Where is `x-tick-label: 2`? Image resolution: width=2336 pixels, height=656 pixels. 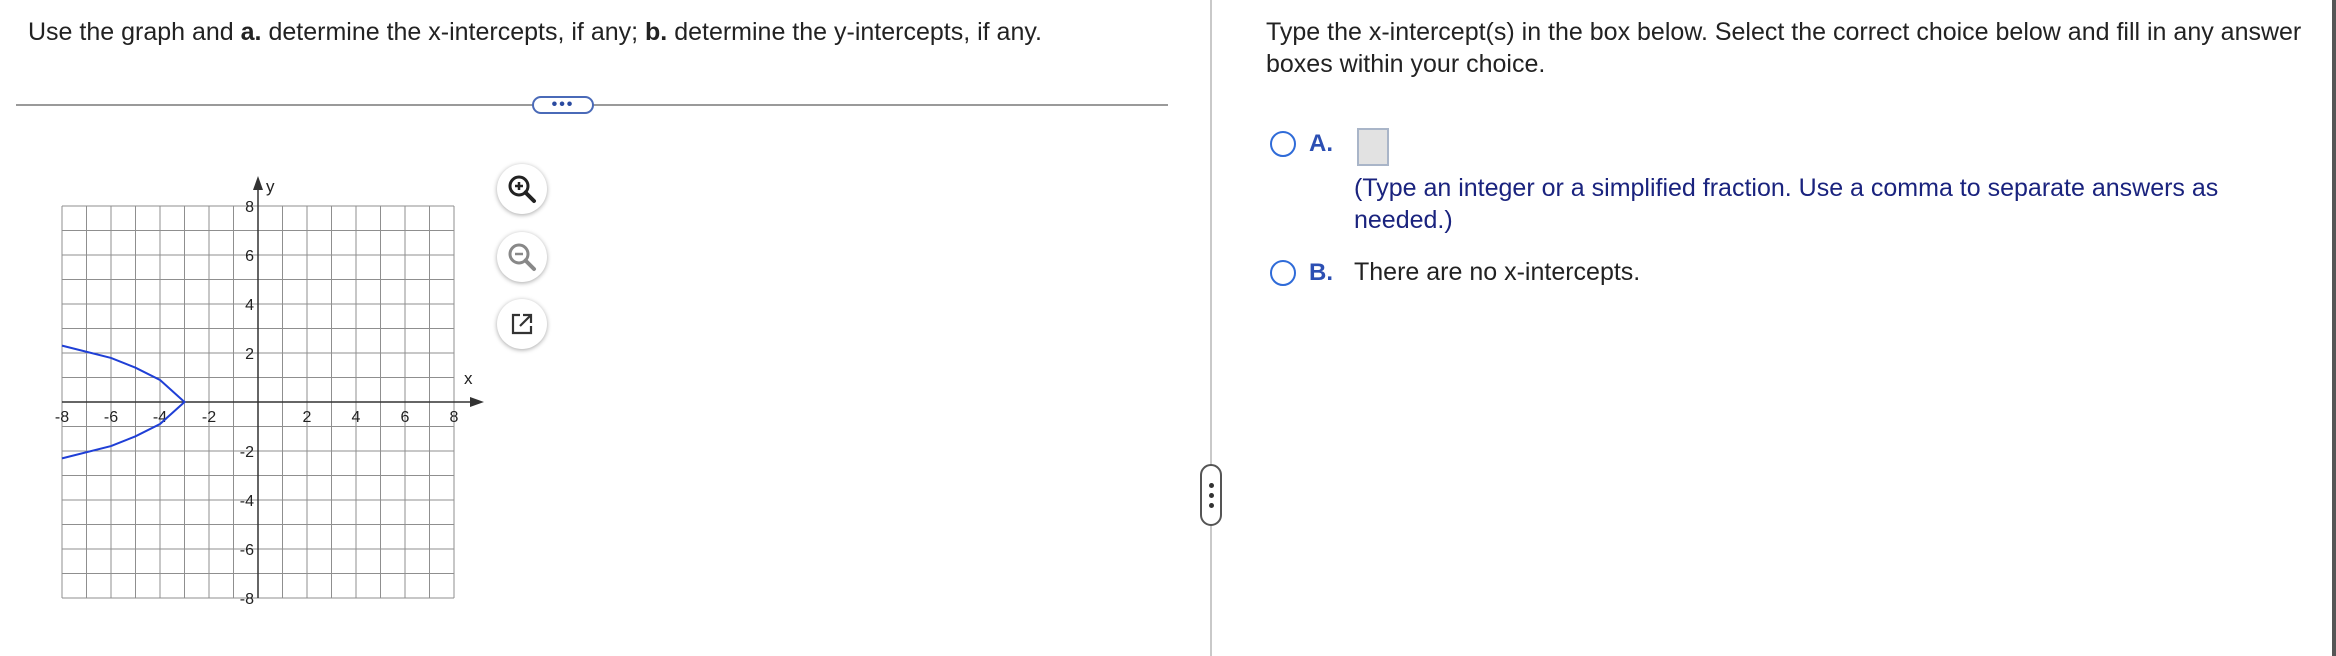 x-tick-label: 2 is located at coordinates (307, 417).